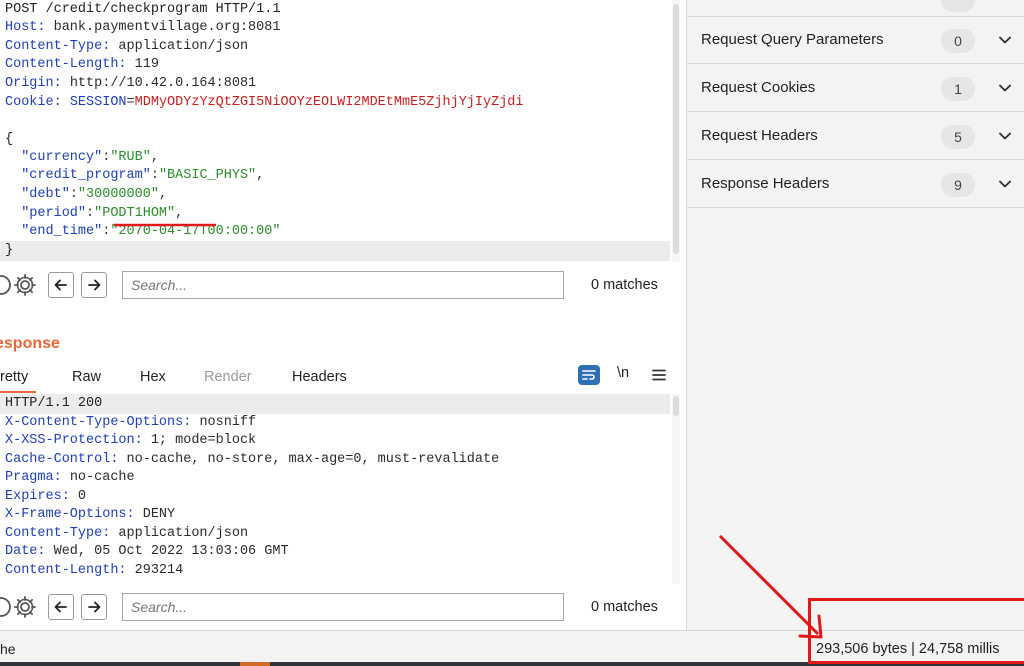  What do you see at coordinates (624, 607) in the screenshot?
I see `response-match-count: 0 matches` at bounding box center [624, 607].